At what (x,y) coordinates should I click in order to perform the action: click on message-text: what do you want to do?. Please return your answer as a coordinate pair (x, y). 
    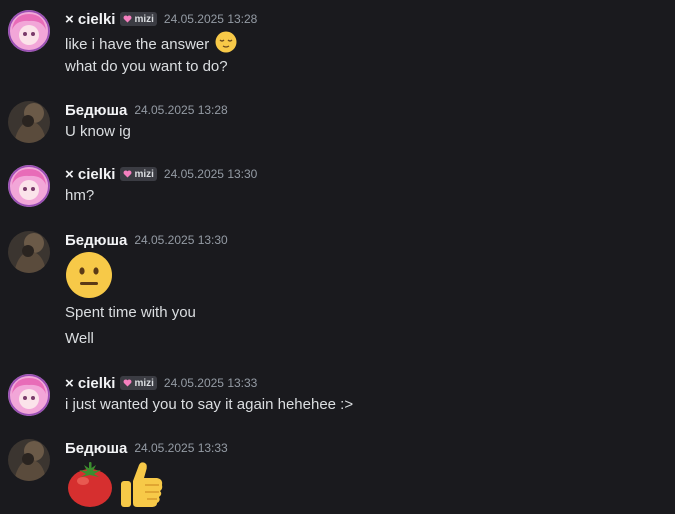
    Looking at the image, I should click on (146, 66).